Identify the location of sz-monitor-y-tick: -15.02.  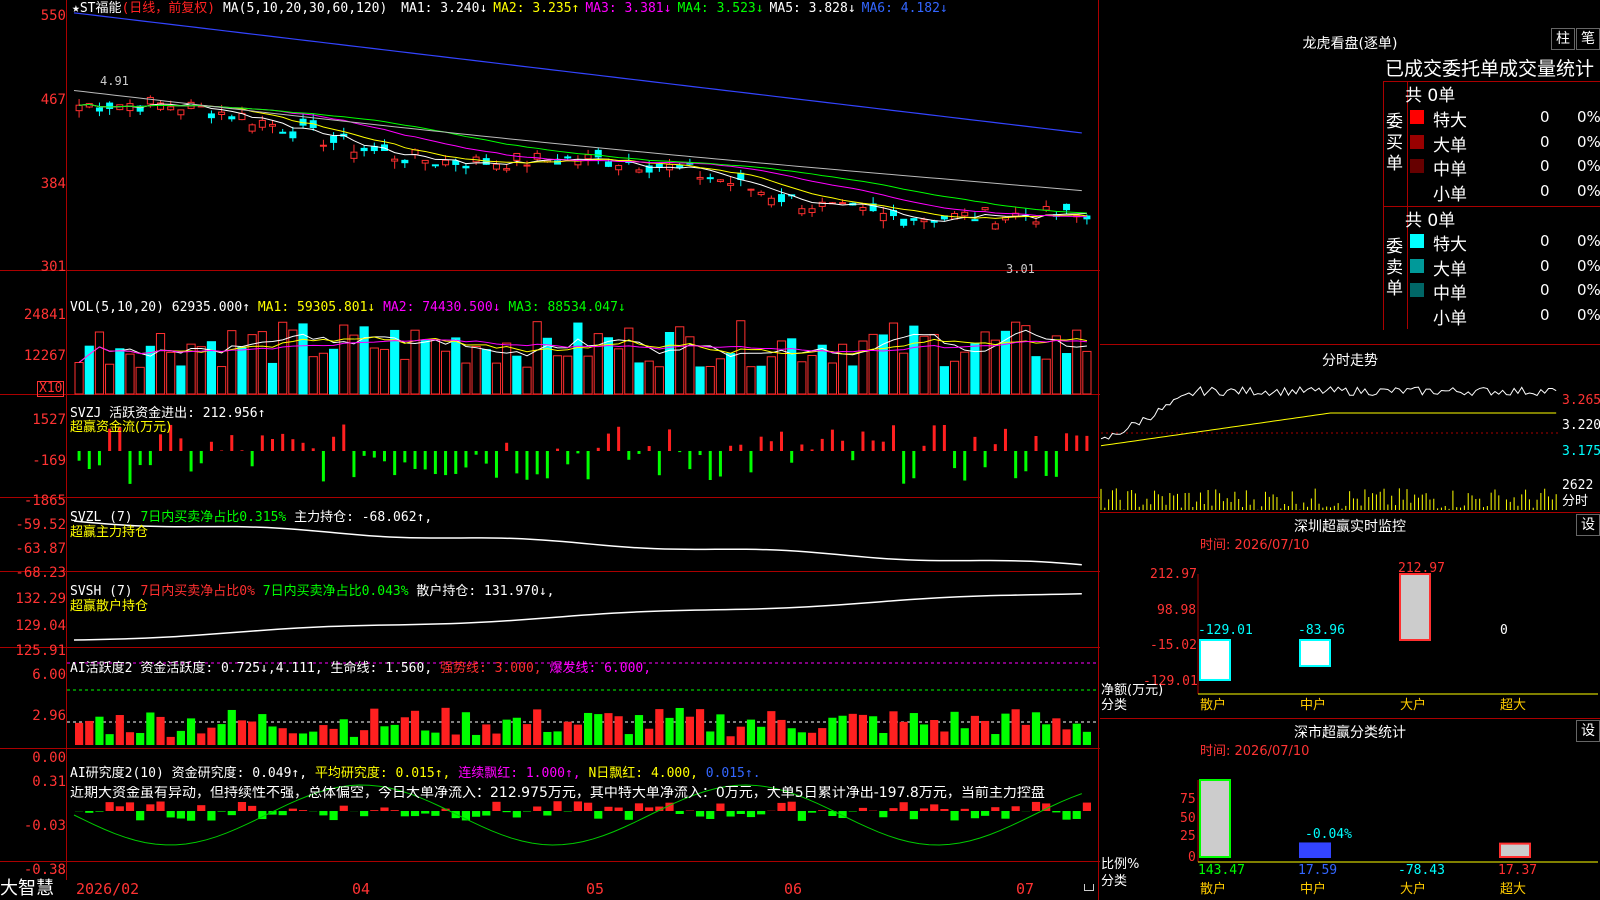
(1173, 645).